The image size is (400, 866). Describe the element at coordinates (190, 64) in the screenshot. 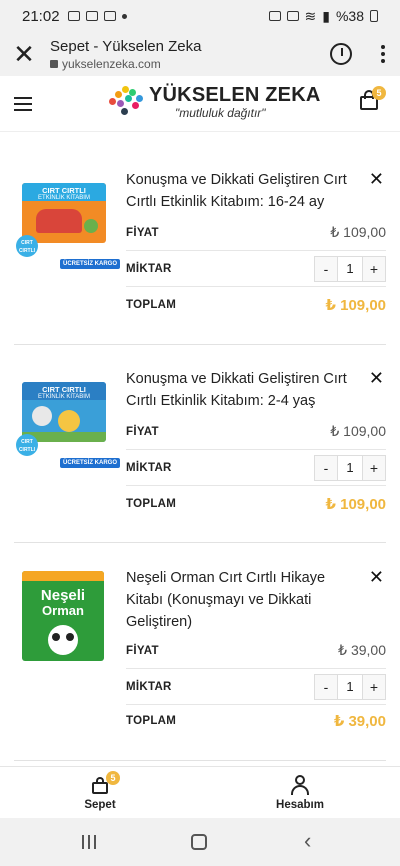

I see `browser-url: yukselenzeka.com` at that location.